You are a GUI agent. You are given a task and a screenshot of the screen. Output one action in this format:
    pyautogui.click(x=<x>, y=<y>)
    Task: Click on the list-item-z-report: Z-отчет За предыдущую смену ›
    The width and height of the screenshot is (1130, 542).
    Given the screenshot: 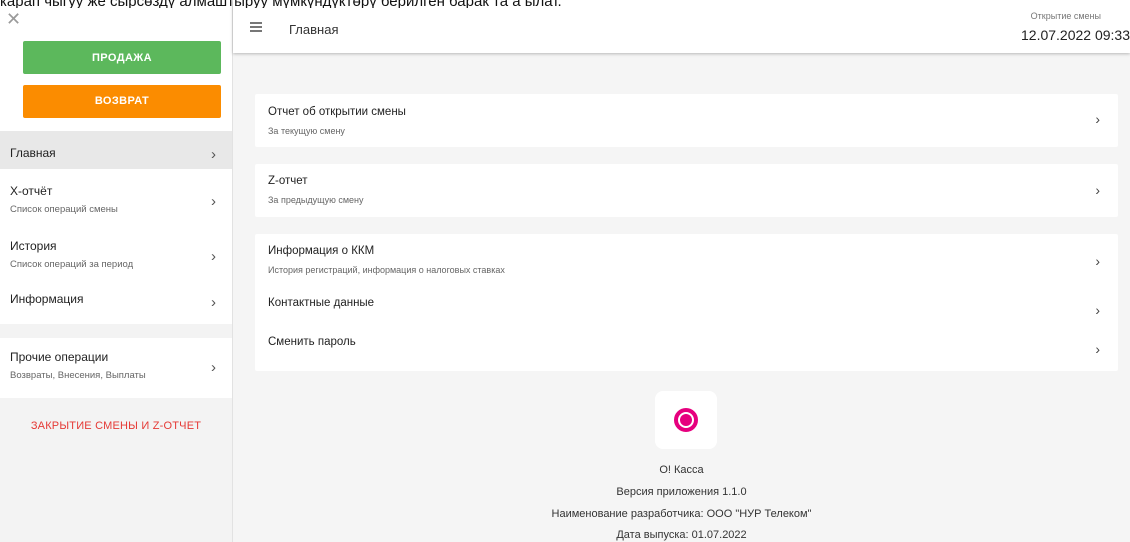 What is the action you would take?
    pyautogui.click(x=686, y=190)
    